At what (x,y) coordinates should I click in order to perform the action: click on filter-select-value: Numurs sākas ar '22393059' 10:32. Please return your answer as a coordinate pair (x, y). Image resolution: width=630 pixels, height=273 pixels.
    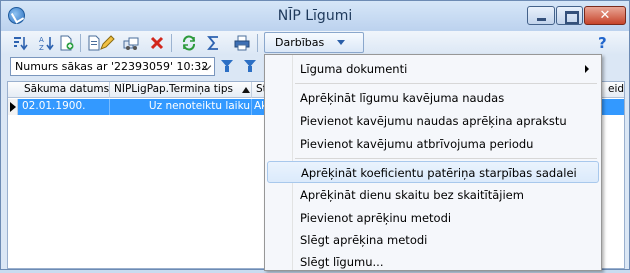
    Looking at the image, I should click on (112, 66).